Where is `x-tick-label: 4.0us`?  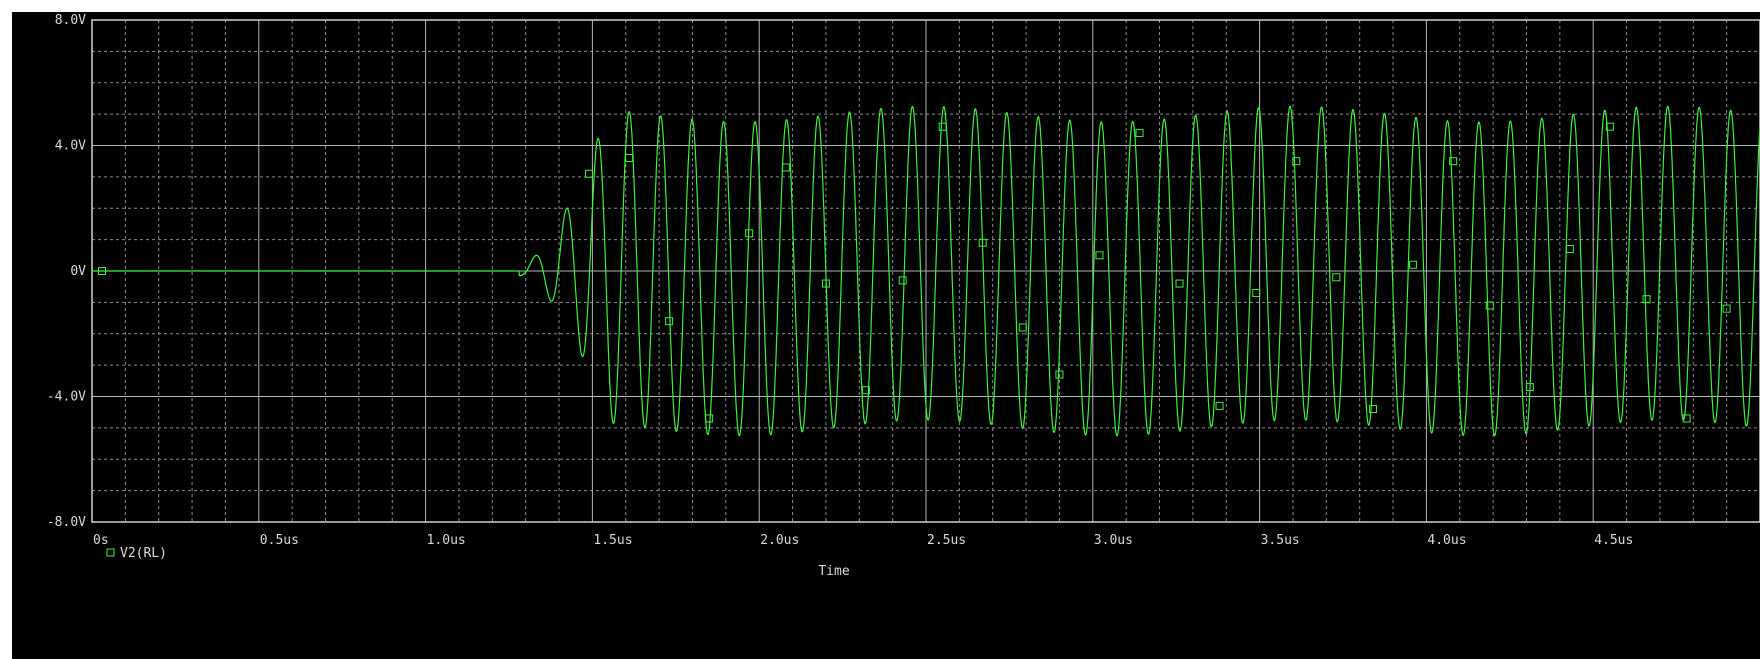
x-tick-label: 4.0us is located at coordinates (1446, 540).